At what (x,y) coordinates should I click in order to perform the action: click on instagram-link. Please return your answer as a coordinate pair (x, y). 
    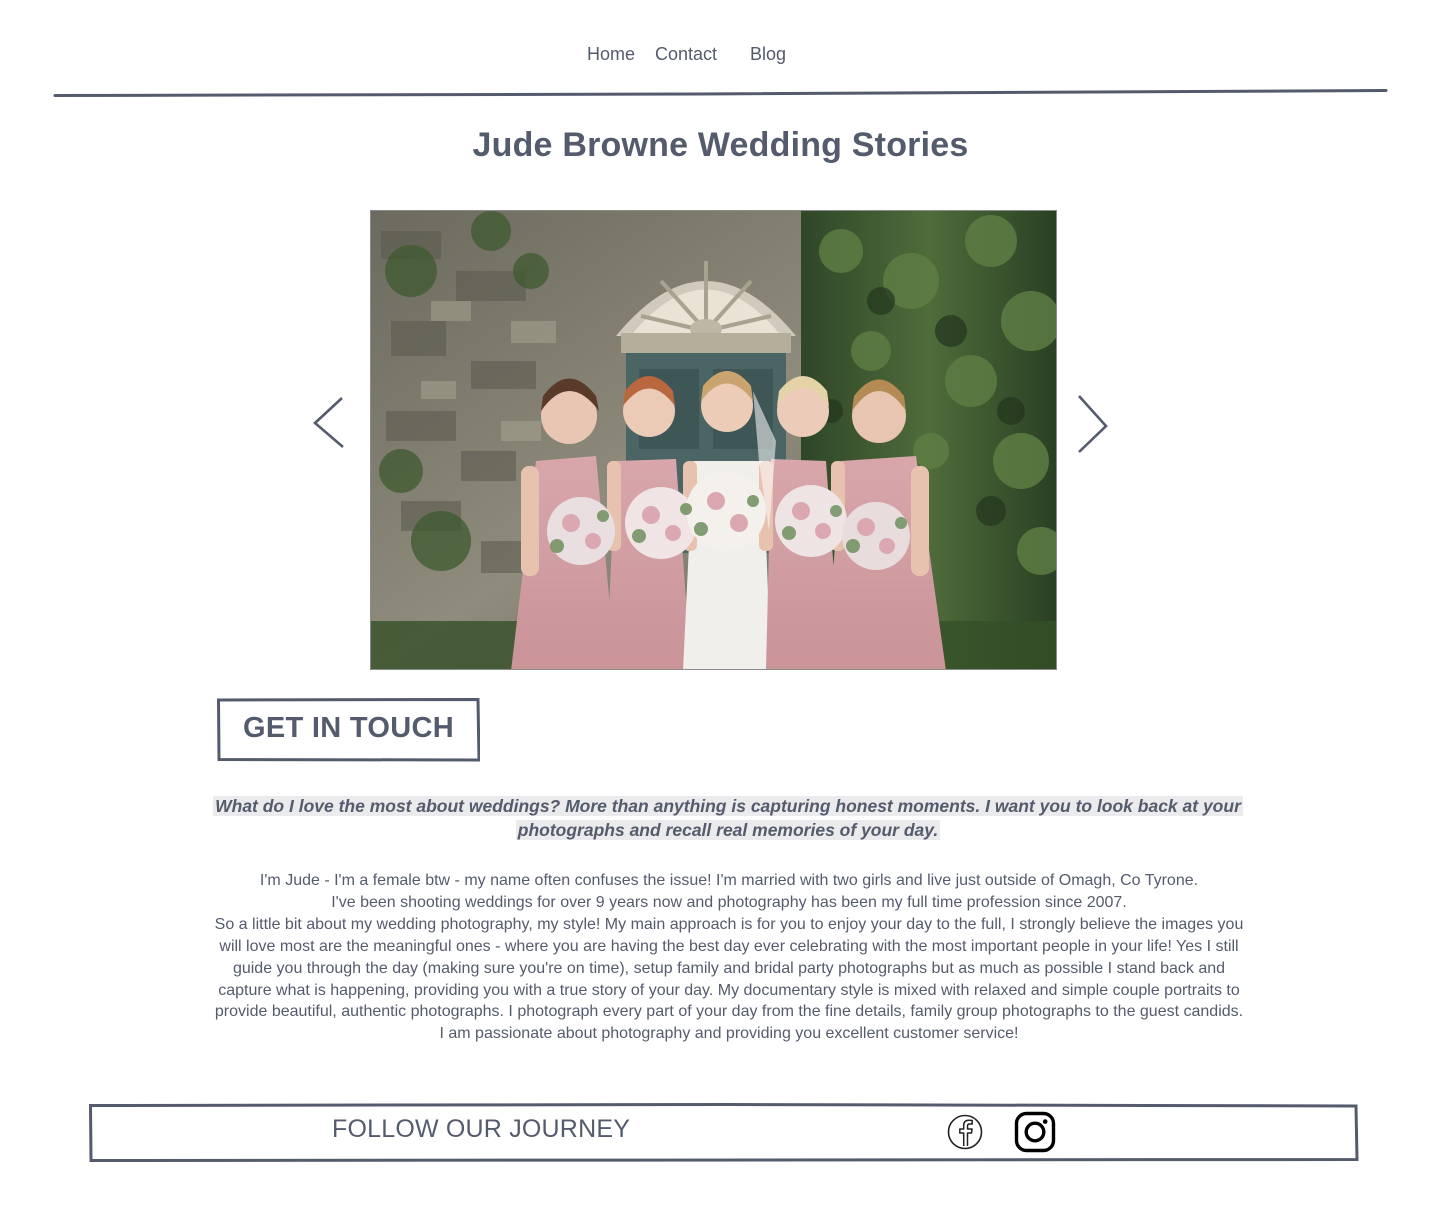
    Looking at the image, I should click on (1035, 1132).